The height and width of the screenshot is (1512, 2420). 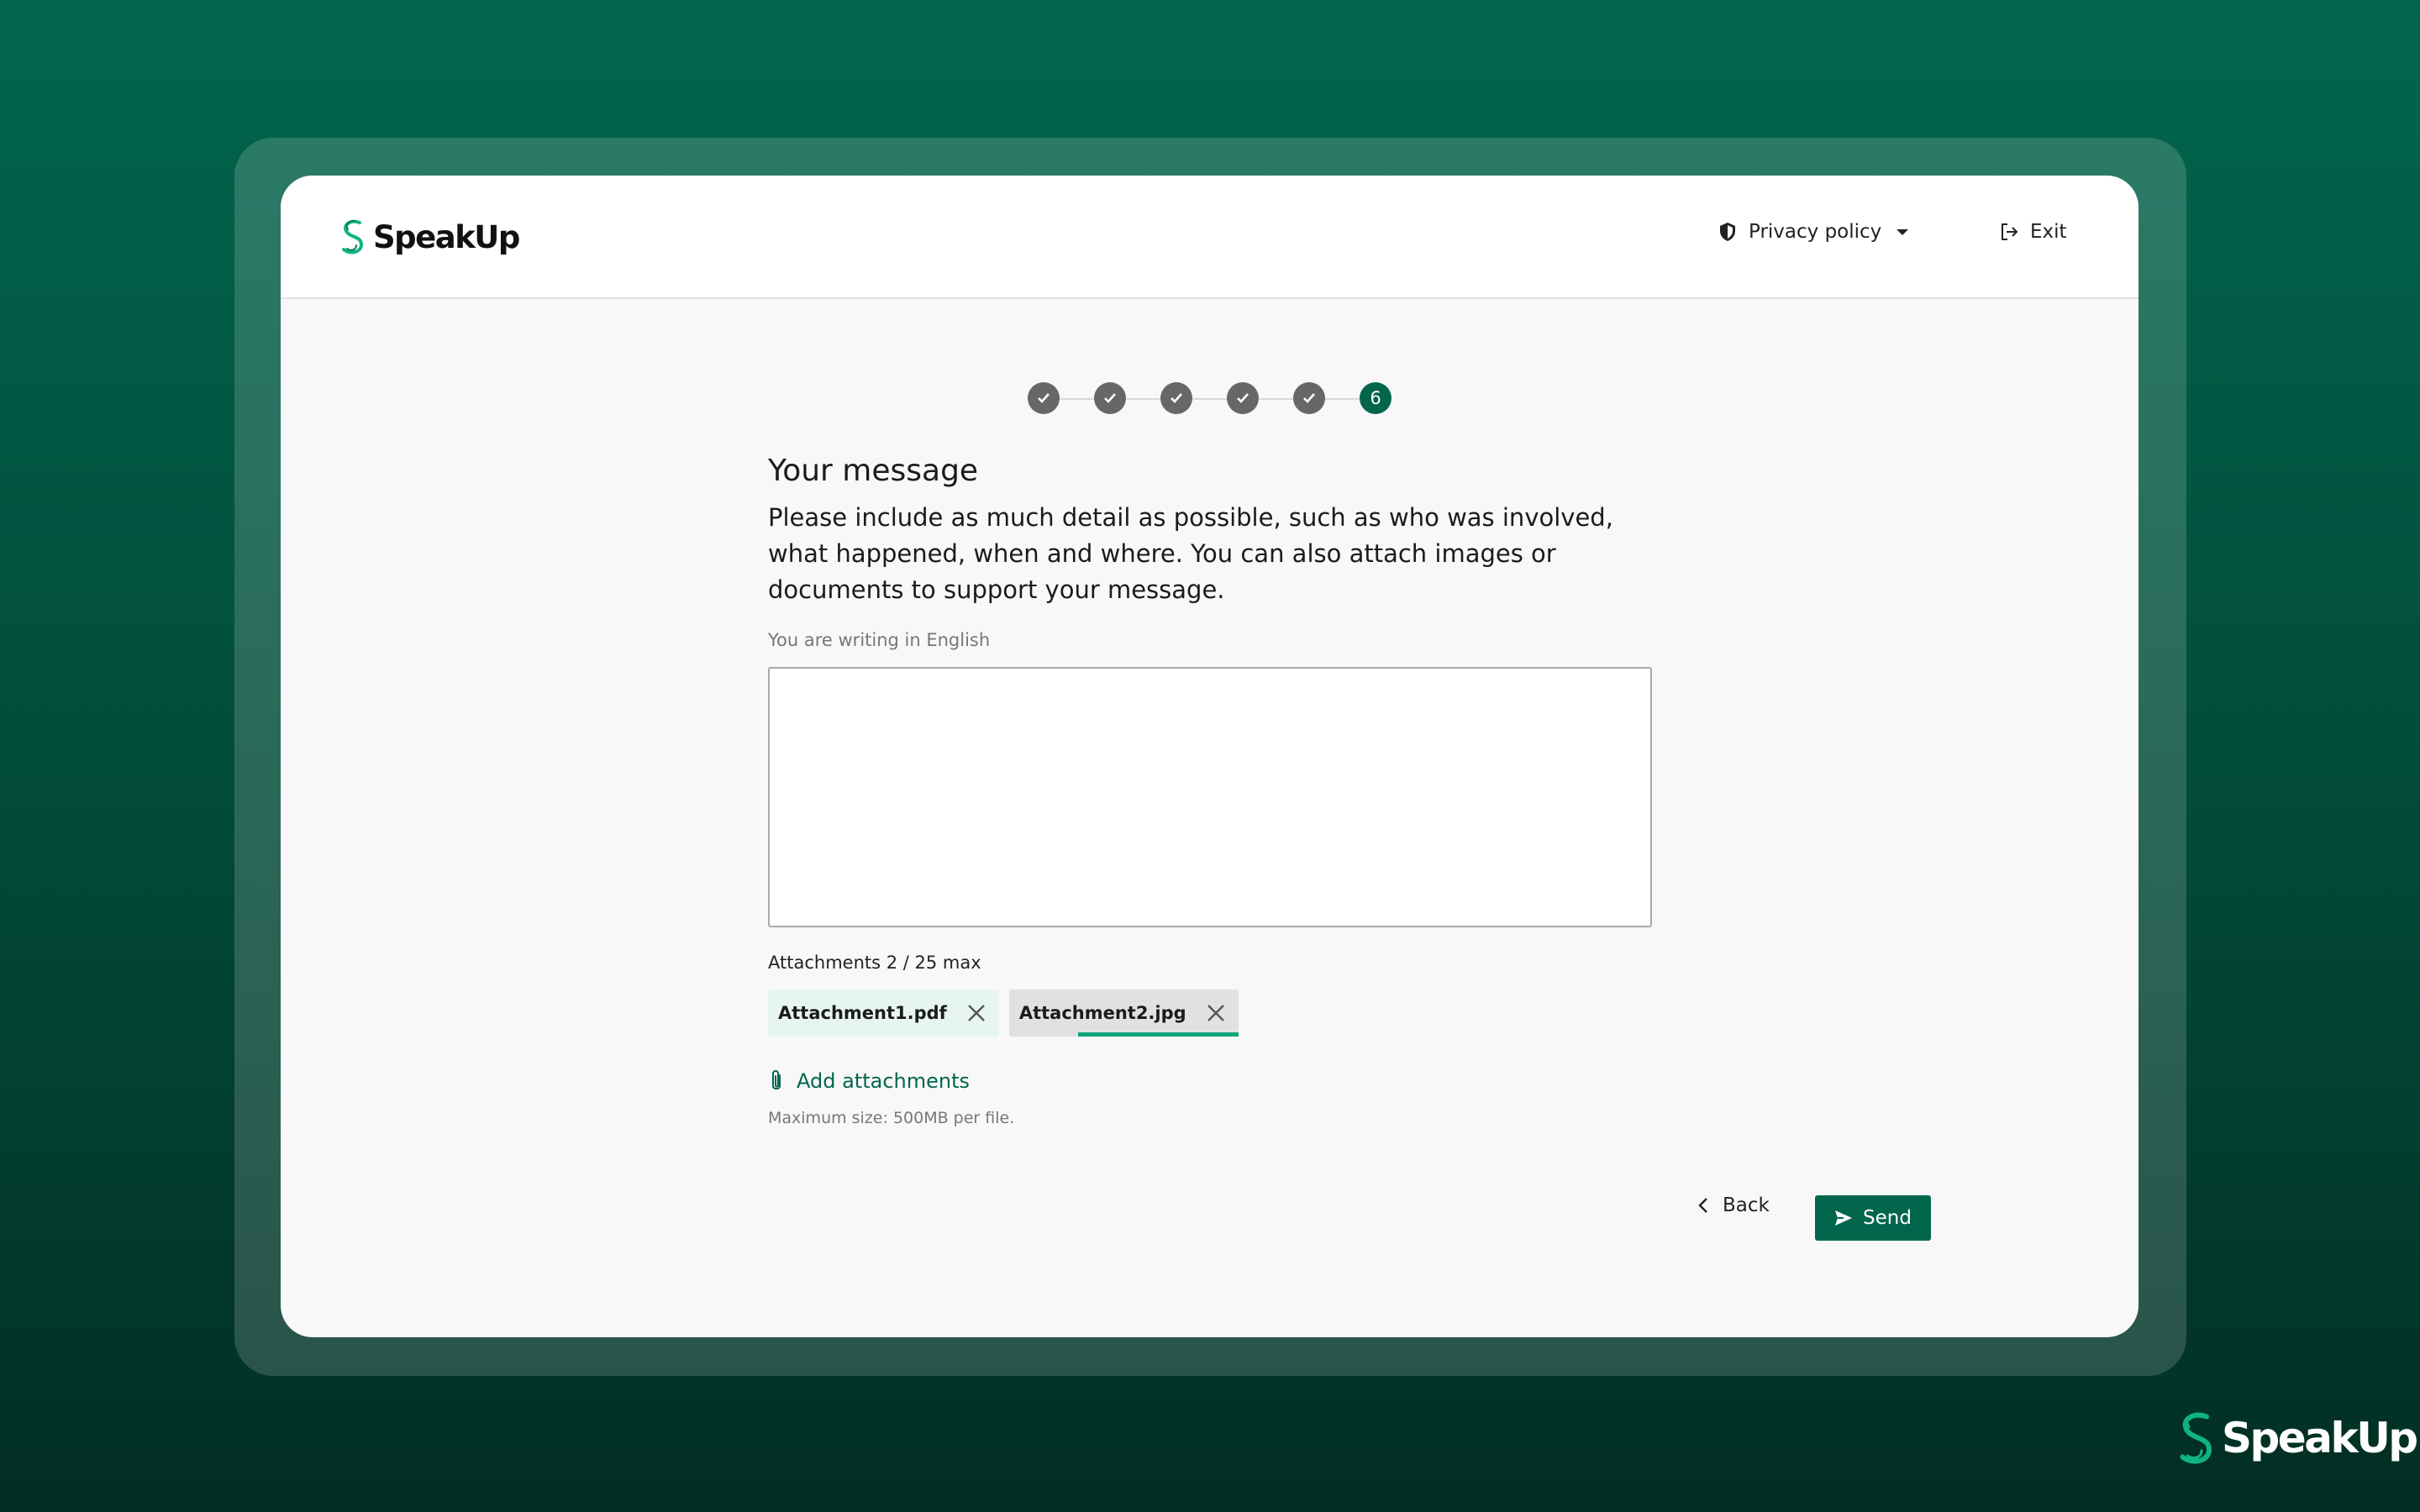 I want to click on max-size-note: Maximum size: 500MB per file., so click(x=892, y=1118).